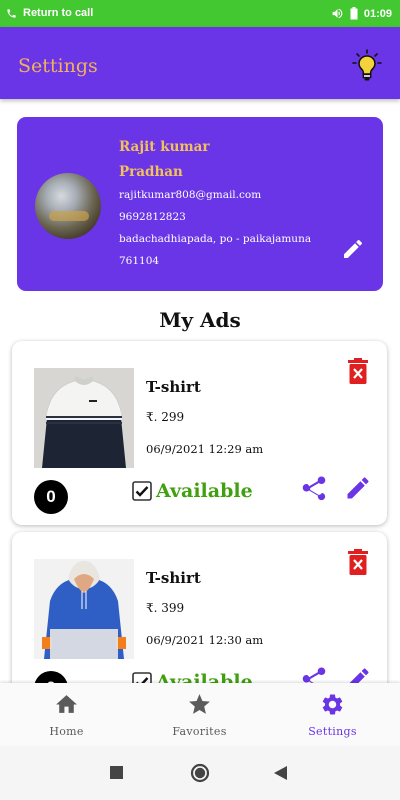 The image size is (400, 800). I want to click on ad-date: 06/9/2021 12:29 am, so click(205, 449).